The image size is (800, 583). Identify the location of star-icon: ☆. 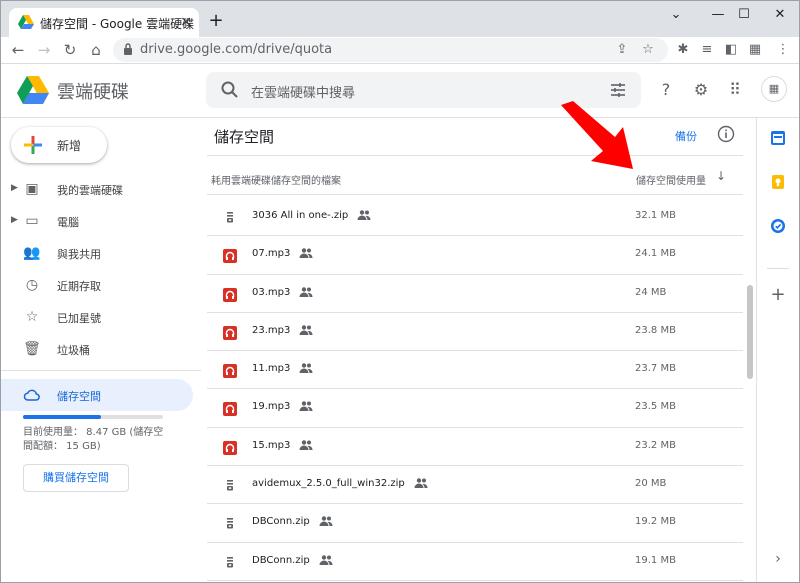
(32, 317).